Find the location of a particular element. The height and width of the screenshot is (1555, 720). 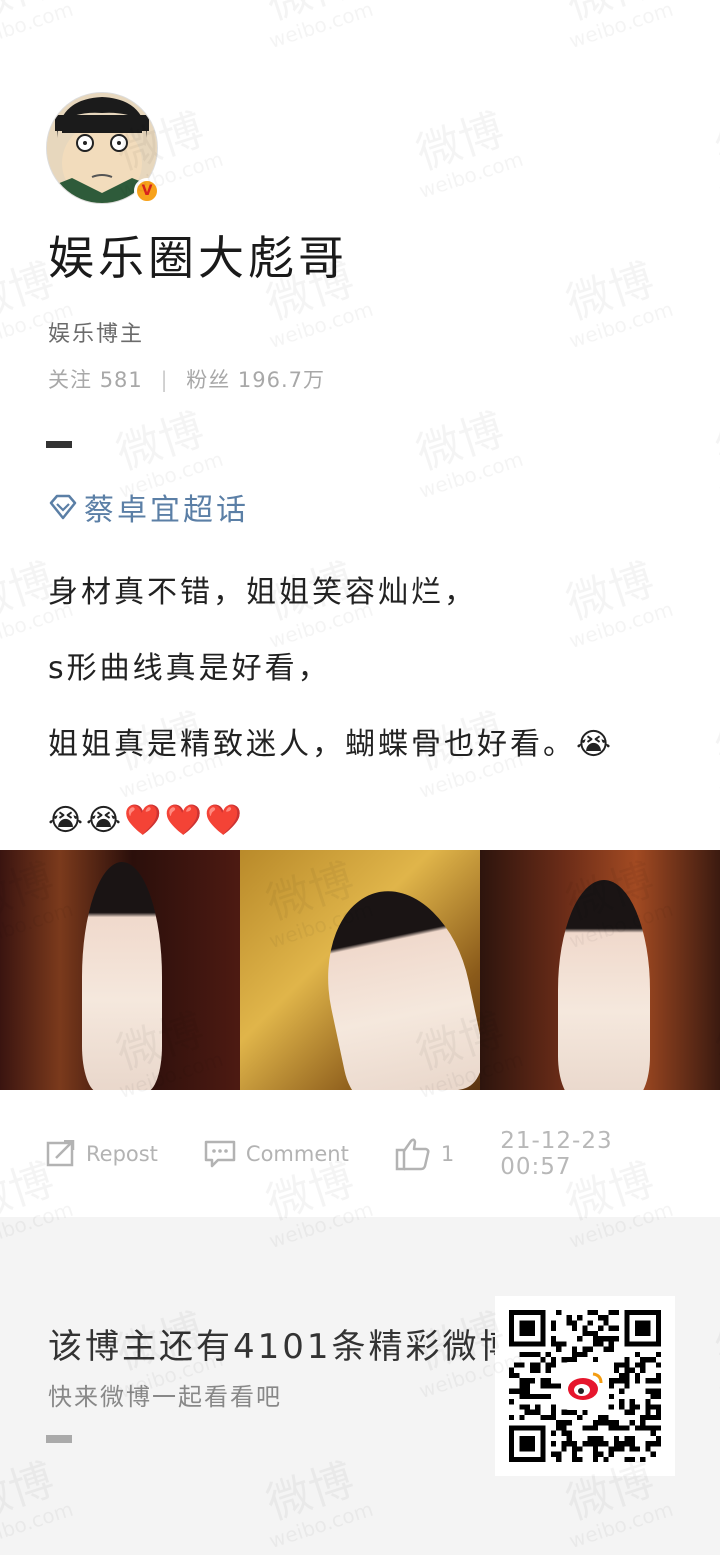

profile-role: 娱乐博主 is located at coordinates (96, 334).